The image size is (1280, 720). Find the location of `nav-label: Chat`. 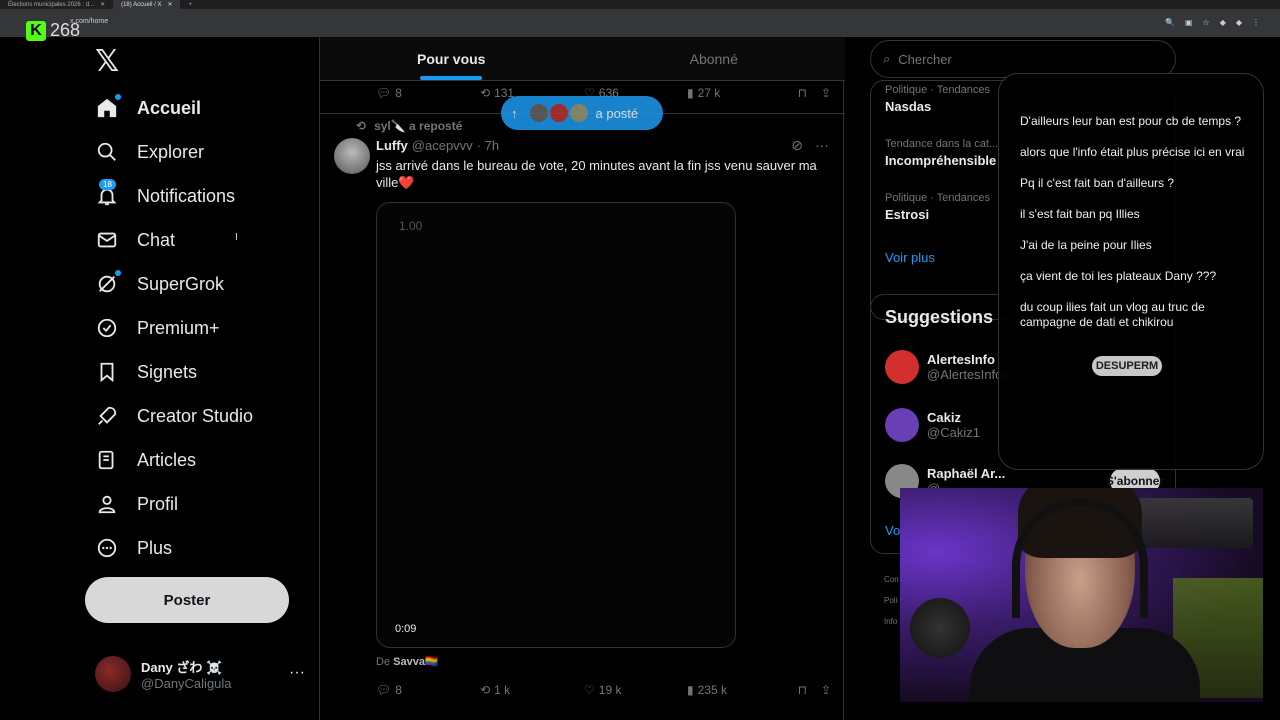

nav-label: Chat is located at coordinates (156, 239).